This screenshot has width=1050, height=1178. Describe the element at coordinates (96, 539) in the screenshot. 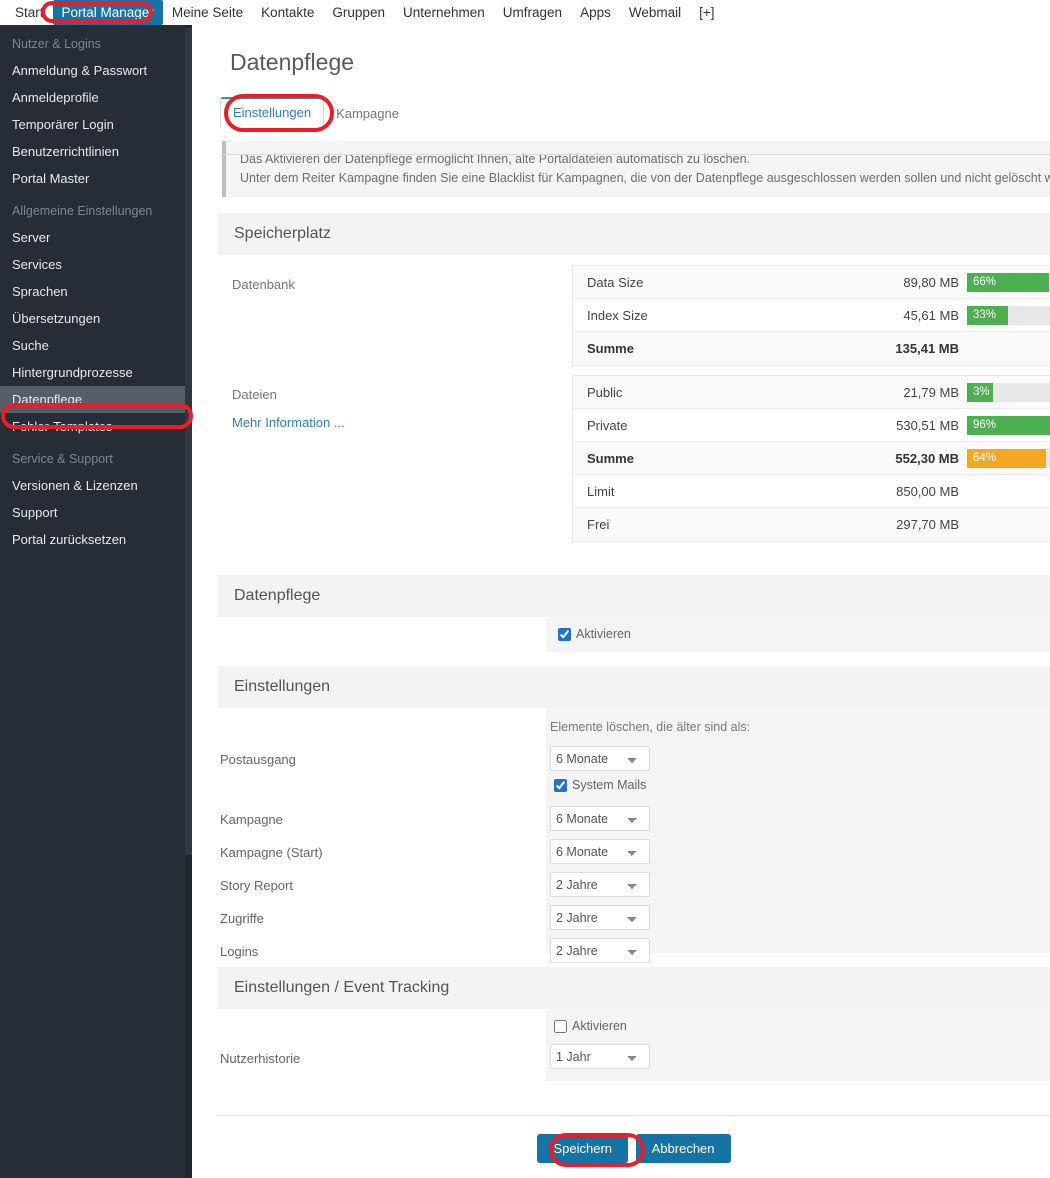

I see `sidebar-item-portal-zur-cksetzen: Portal zurücksetzen` at that location.